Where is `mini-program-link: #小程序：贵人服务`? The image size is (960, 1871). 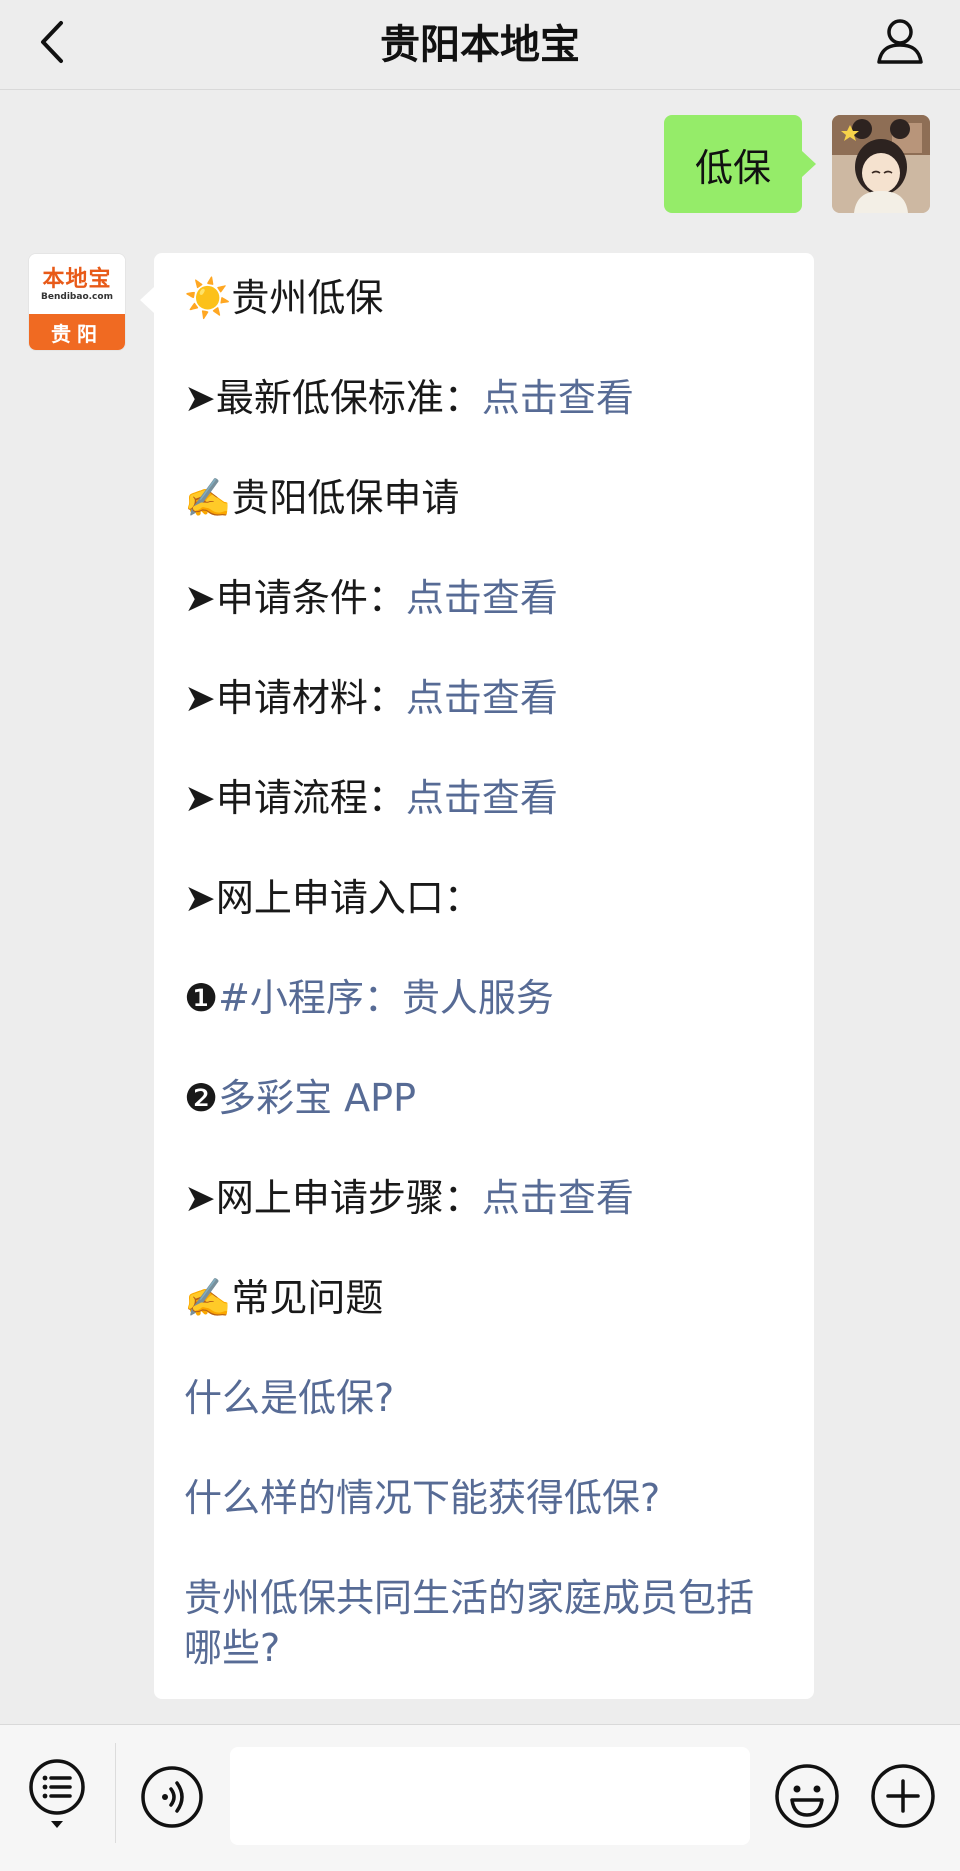
mini-program-link: #小程序：贵人服务 is located at coordinates (386, 998).